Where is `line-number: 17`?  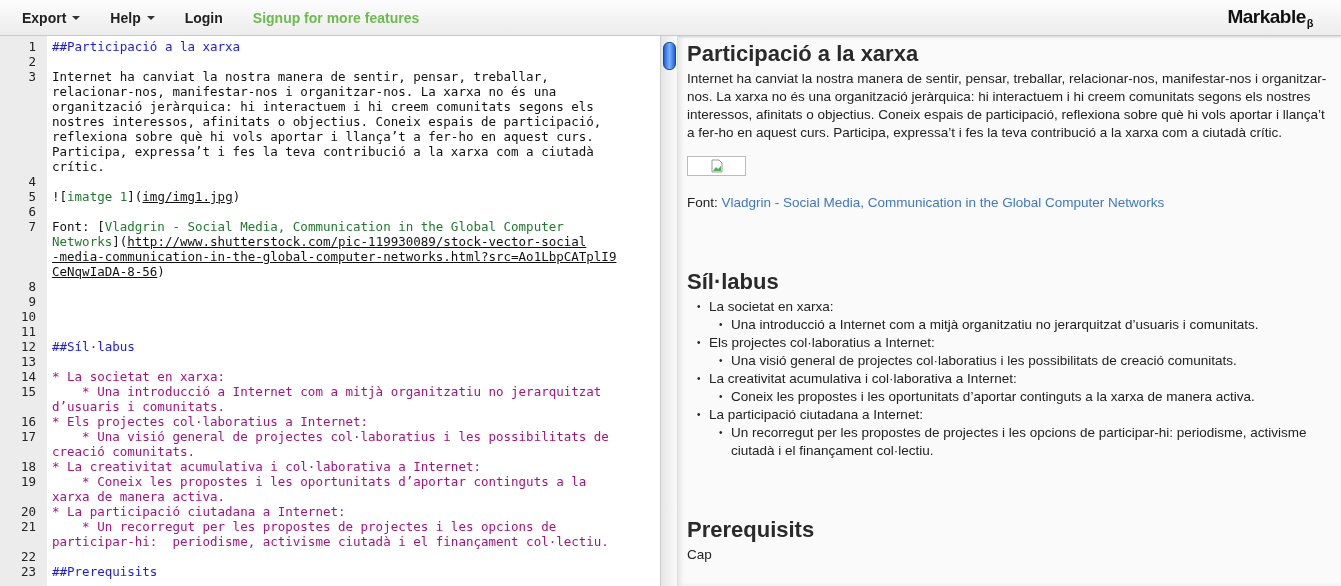 line-number: 17 is located at coordinates (27, 437).